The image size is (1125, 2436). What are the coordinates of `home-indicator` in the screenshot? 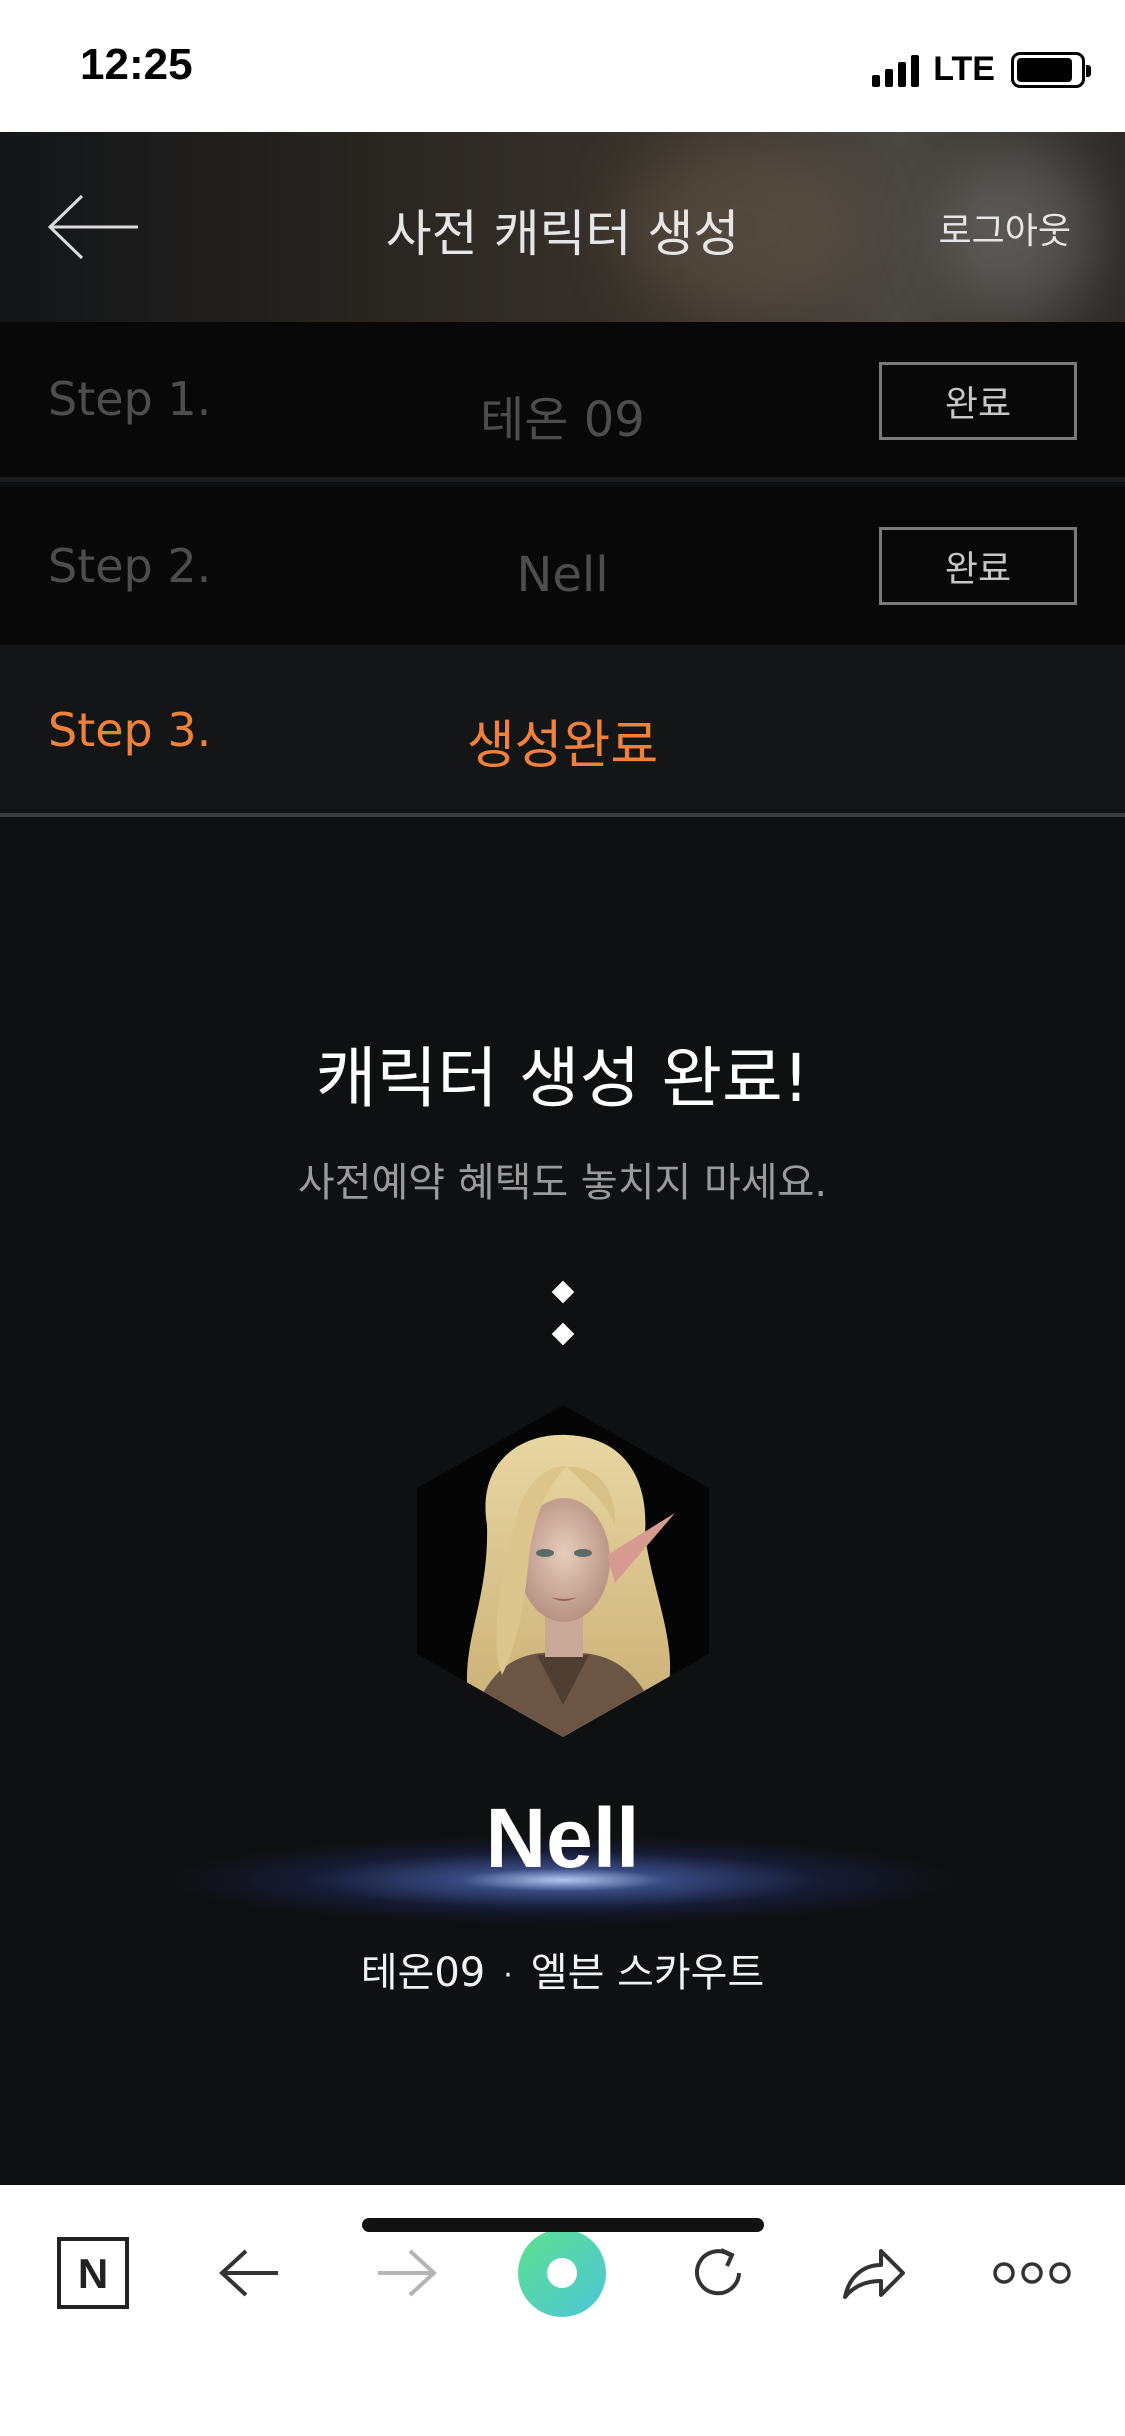 It's located at (563, 2225).